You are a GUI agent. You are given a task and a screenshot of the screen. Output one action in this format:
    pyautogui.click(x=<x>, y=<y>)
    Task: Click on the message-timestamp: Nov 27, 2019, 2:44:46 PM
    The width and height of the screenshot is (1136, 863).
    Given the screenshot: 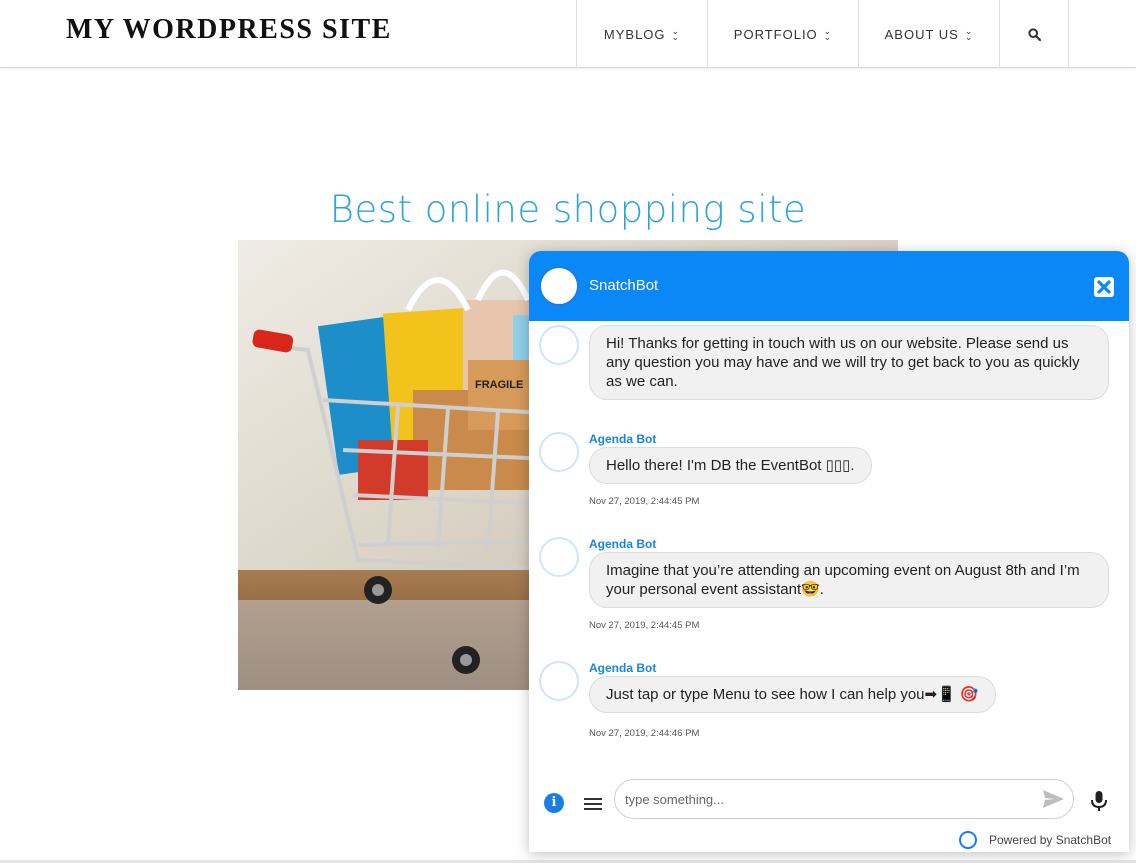 What is the action you would take?
    pyautogui.click(x=644, y=733)
    